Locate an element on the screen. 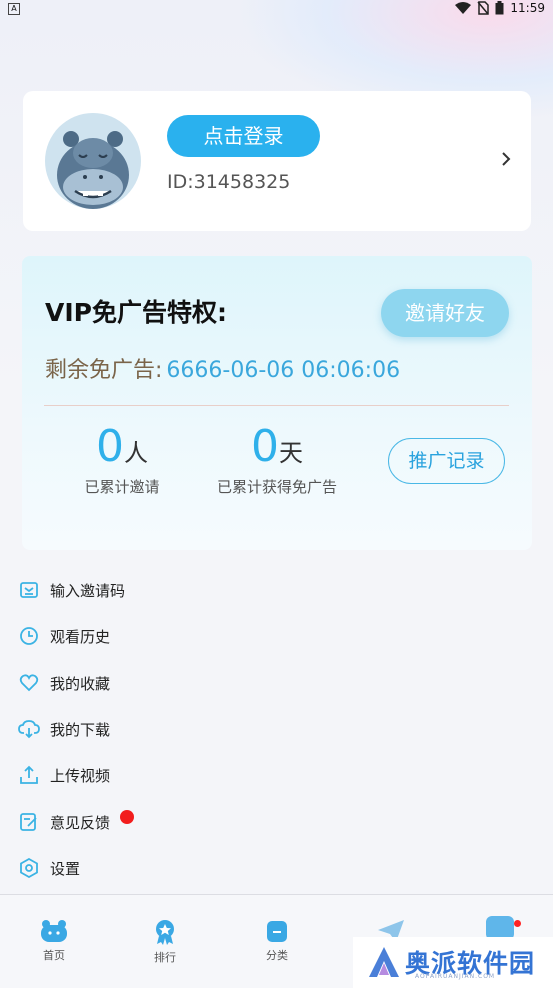  home-icon is located at coordinates (54, 931).